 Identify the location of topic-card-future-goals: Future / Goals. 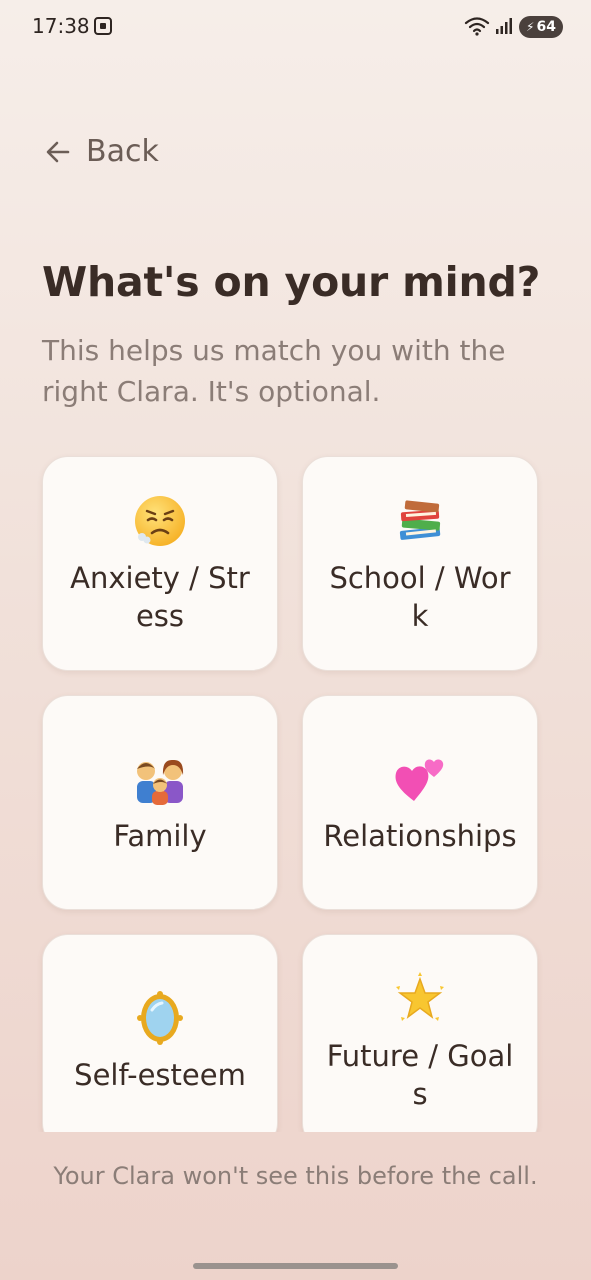
(420, 1033).